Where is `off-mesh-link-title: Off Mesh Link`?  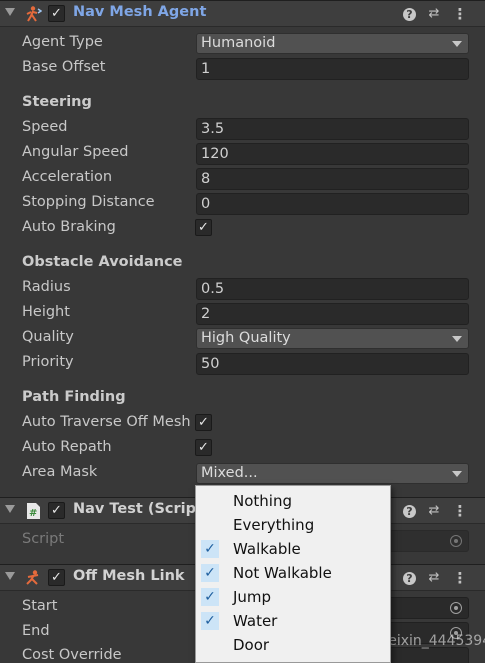
off-mesh-link-title: Off Mesh Link is located at coordinates (129, 576).